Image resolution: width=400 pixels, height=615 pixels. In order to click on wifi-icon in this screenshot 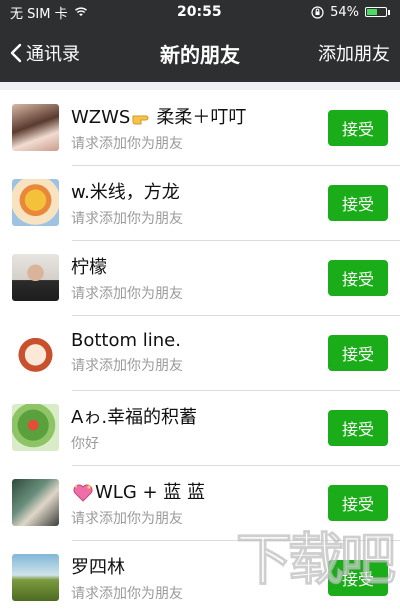, I will do `click(80, 12)`.